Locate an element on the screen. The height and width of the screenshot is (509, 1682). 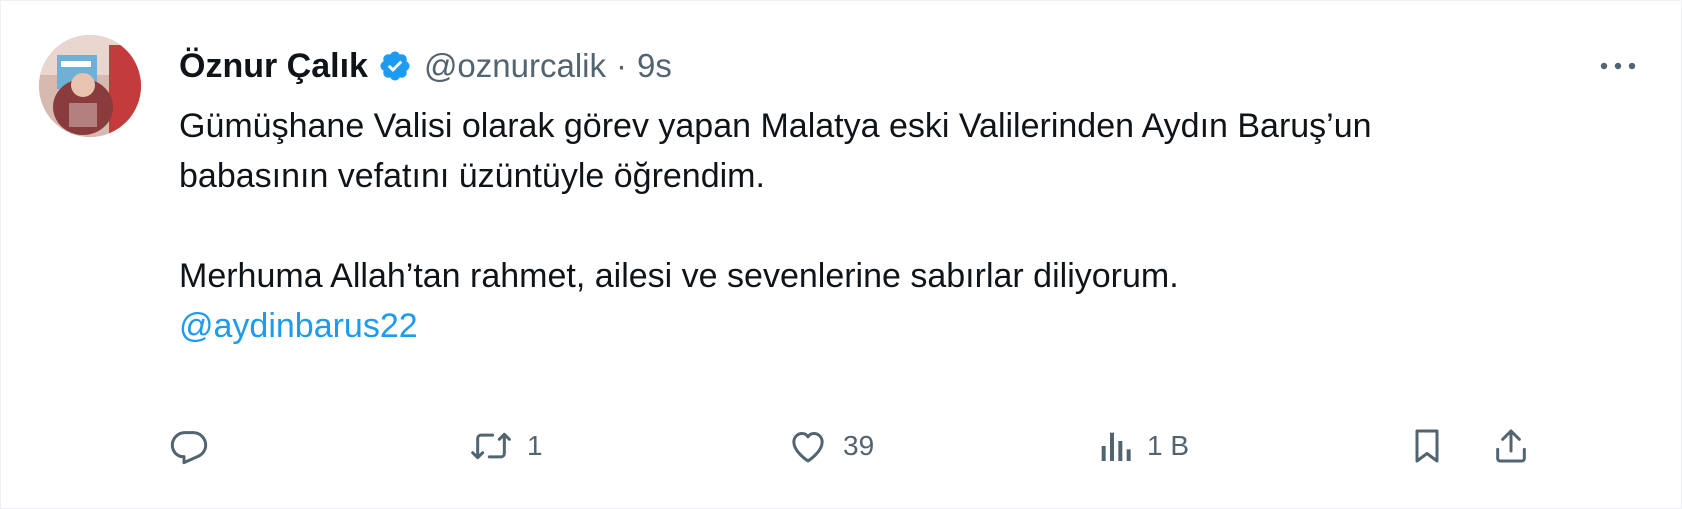
tweet-text-line: babasının vefatını üzüntüyle öğrendim. is located at coordinates (472, 176).